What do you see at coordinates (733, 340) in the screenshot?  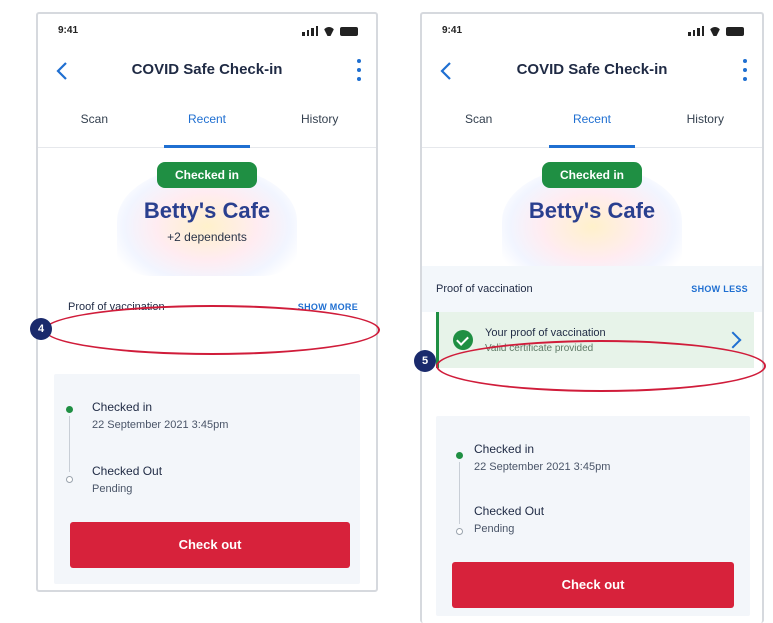 I see `chevron-right-icon` at bounding box center [733, 340].